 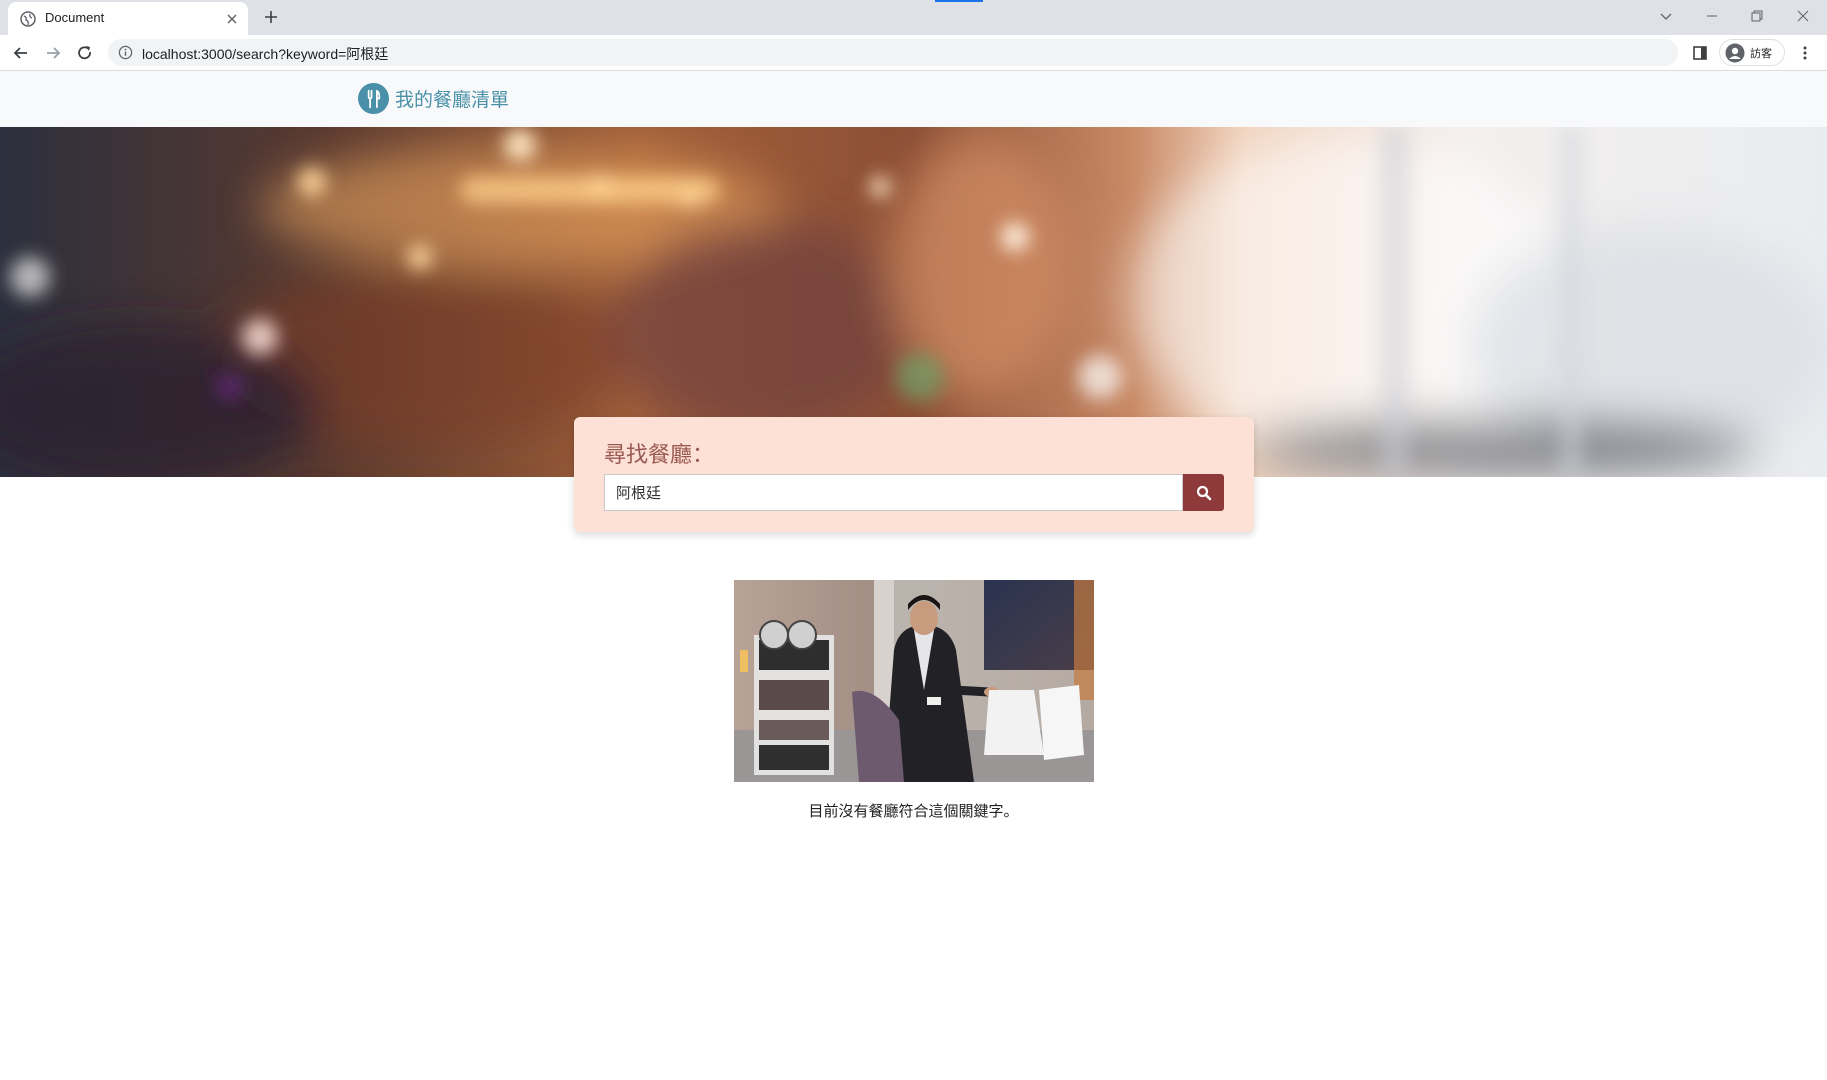 What do you see at coordinates (659, 455) in the screenshot?
I see `search-title: 尋找餐廳：` at bounding box center [659, 455].